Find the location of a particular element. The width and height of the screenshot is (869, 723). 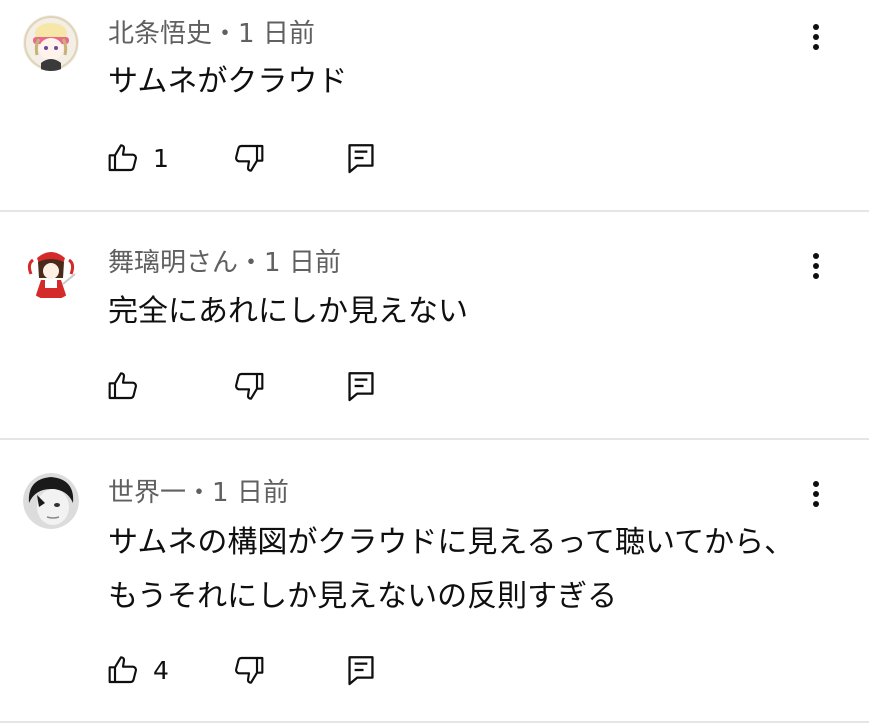

like-button: 4 is located at coordinates (138, 670).